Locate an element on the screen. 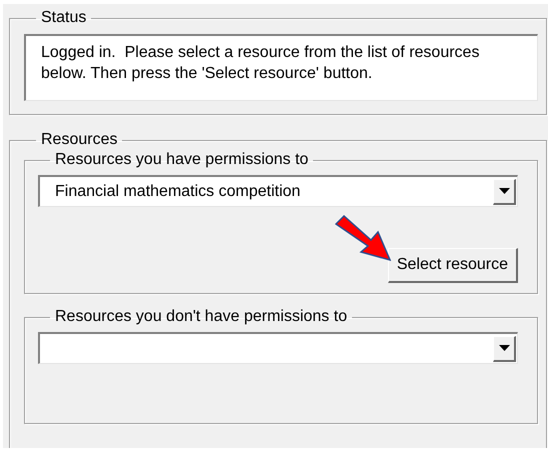 Image resolution: width=548 pixels, height=450 pixels. select-resource-button: Select resource is located at coordinates (453, 265).